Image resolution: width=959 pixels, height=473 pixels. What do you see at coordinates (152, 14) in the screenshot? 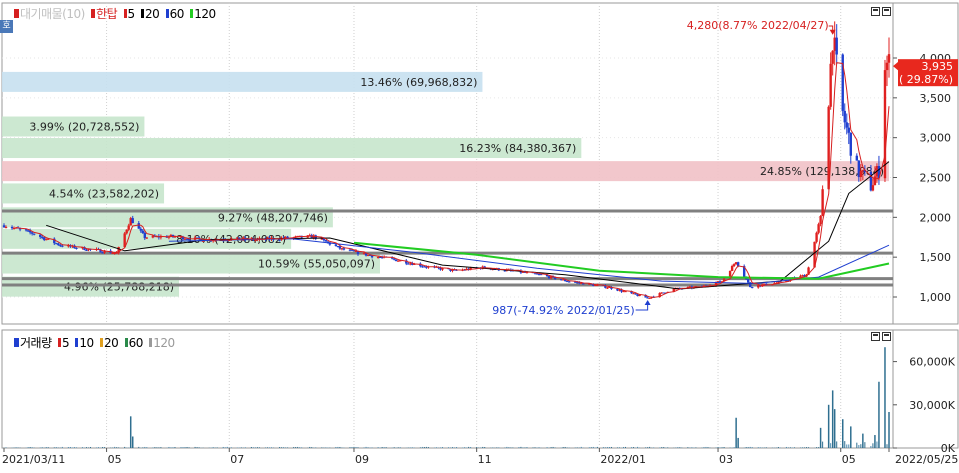
I see `legend-ma20-label: 20` at bounding box center [152, 14].